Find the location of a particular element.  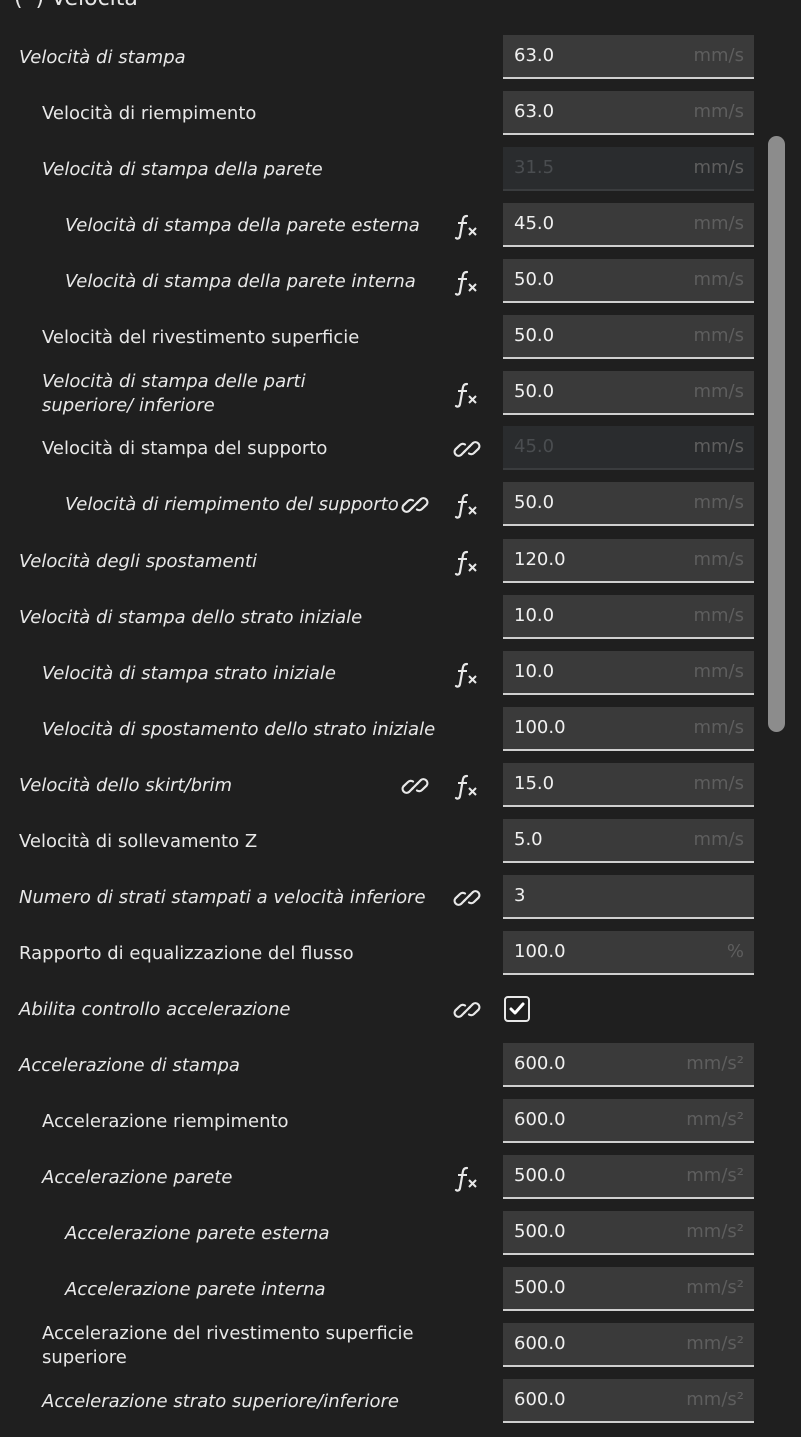

setting-label: Accelerazione riempimento is located at coordinates (165, 1121).